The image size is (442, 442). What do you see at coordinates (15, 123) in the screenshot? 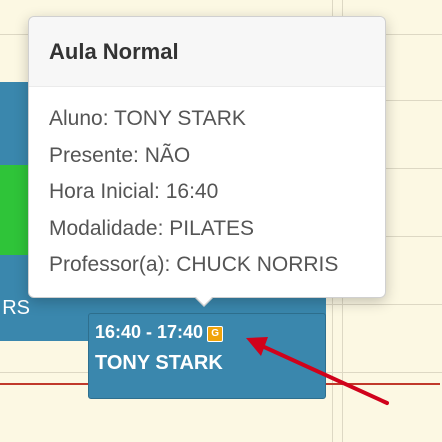
I see `calendar-event-clipped` at bounding box center [15, 123].